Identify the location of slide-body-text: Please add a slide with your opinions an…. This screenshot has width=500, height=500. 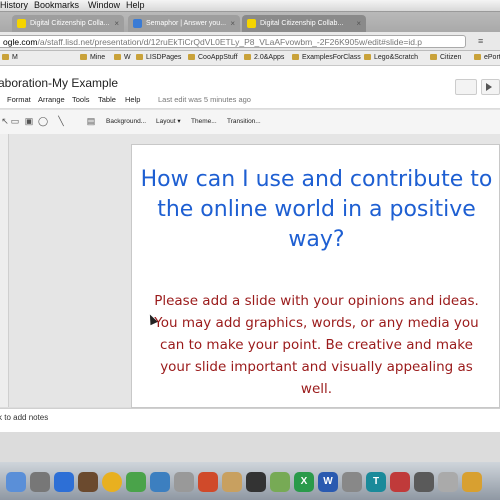
(316, 345).